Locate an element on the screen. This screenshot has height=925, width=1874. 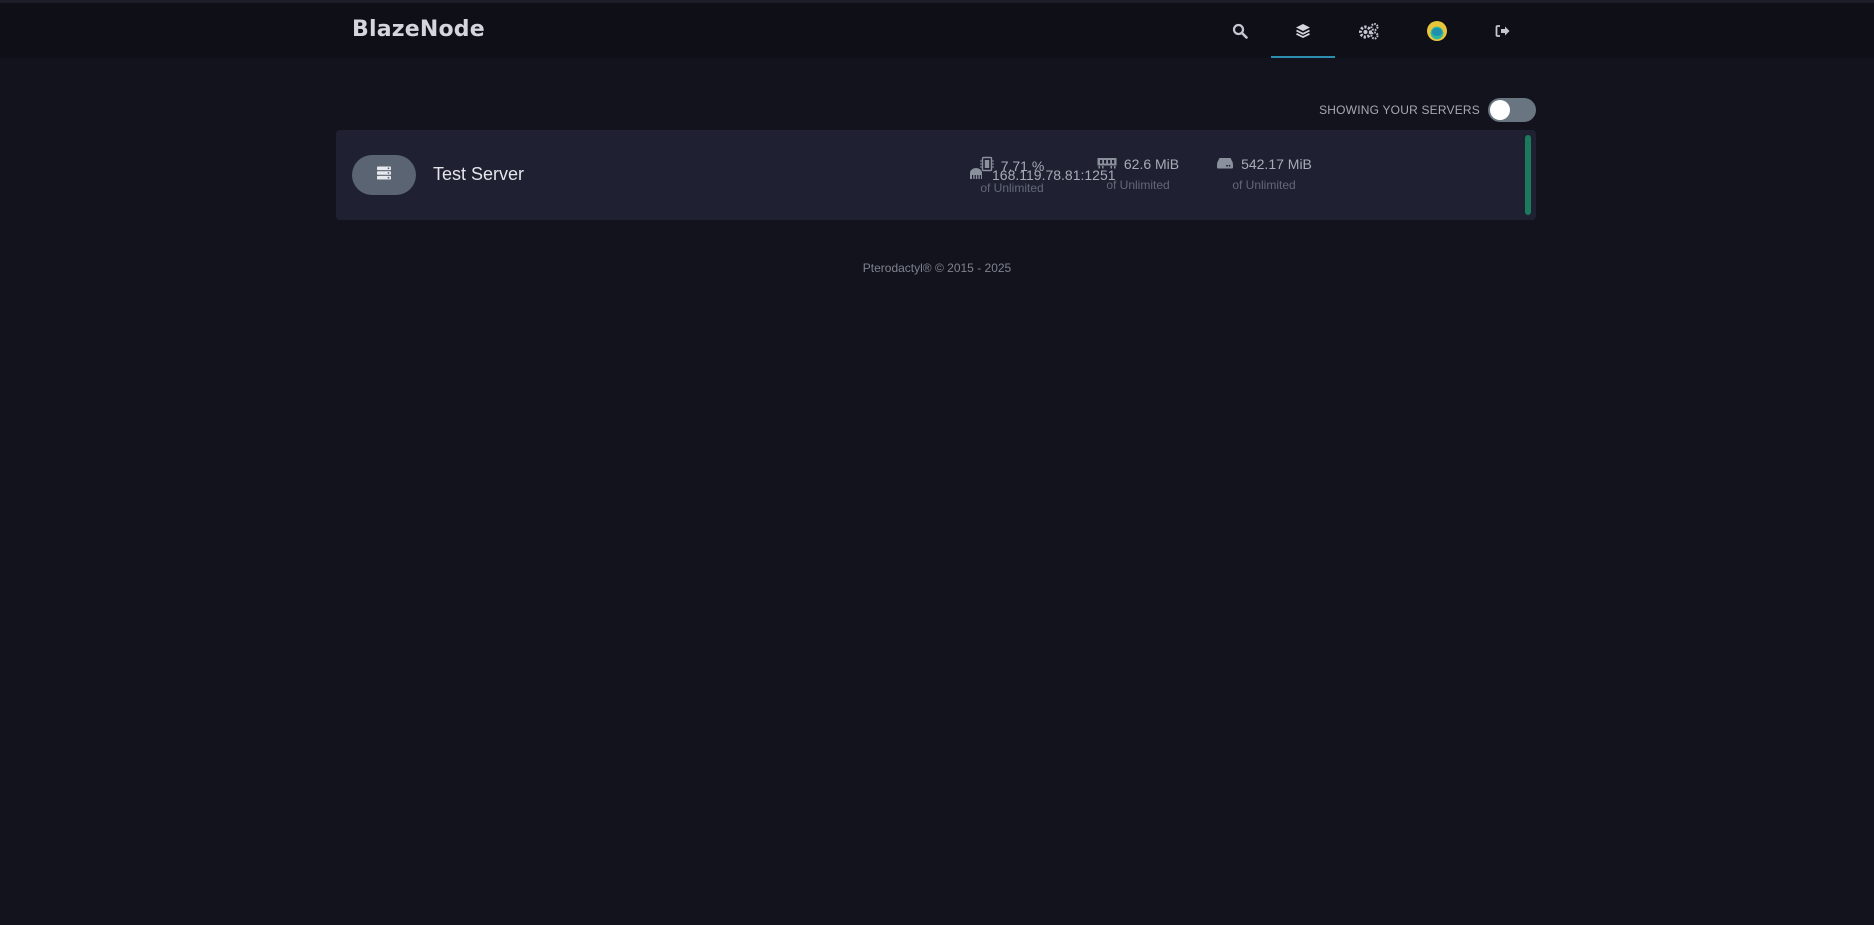
cpu-limit: of Unlimited is located at coordinates (1012, 188).